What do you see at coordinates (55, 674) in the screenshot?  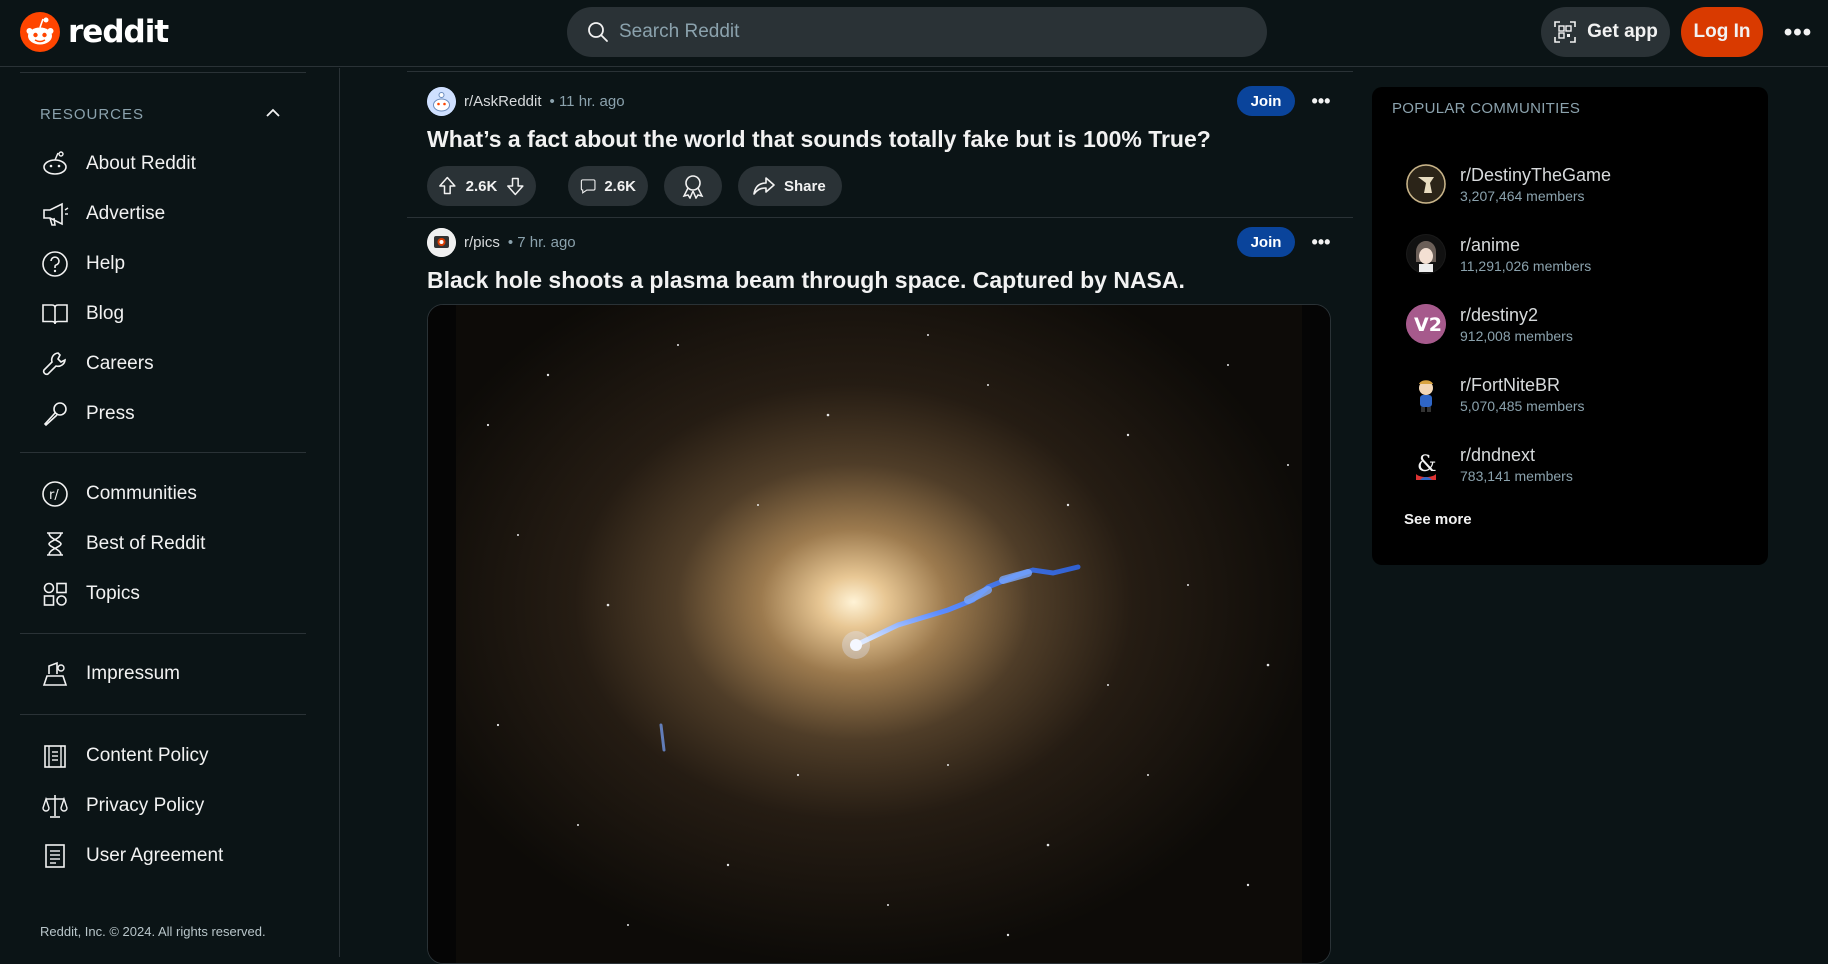 I see `impressum-icon` at bounding box center [55, 674].